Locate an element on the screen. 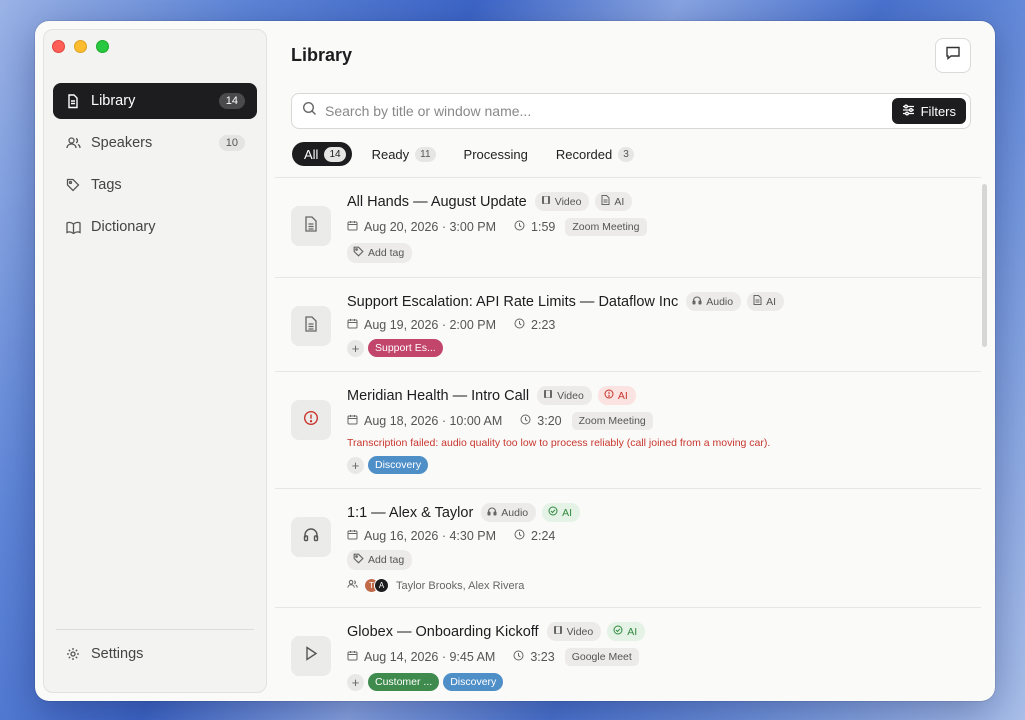  page-title: Library is located at coordinates (322, 55).